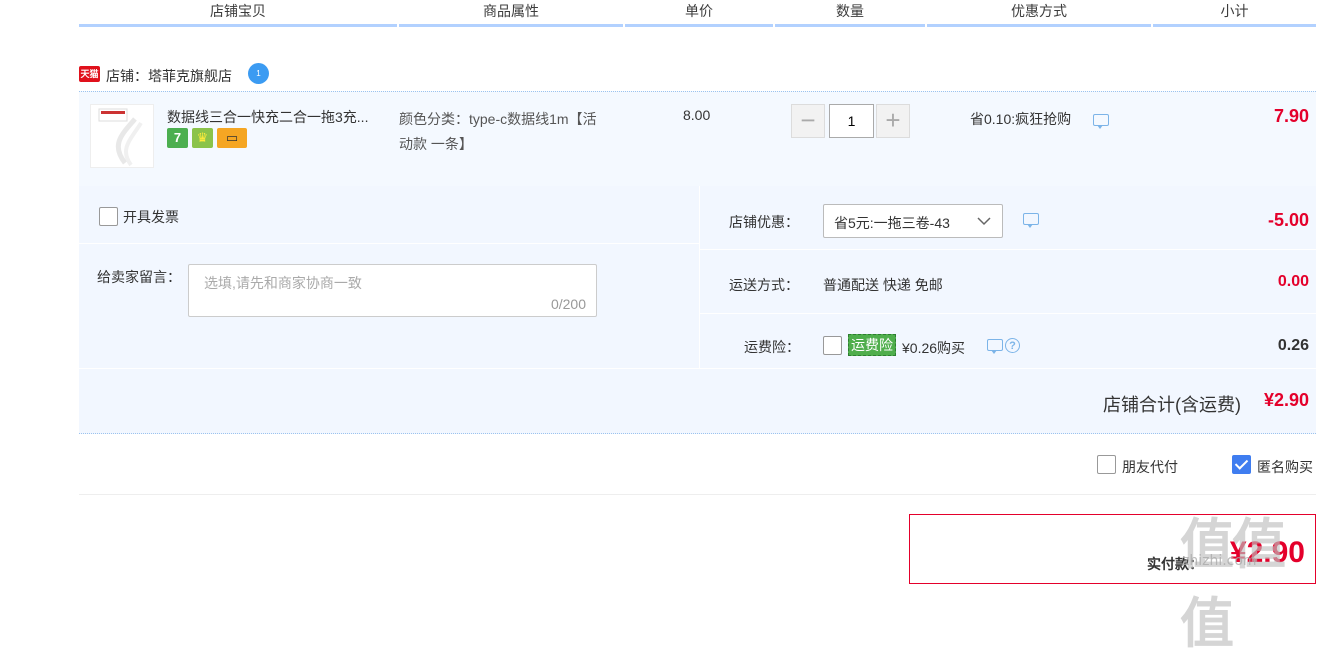 Image resolution: width=1332 pixels, height=658 pixels. What do you see at coordinates (893, 121) in the screenshot?
I see `quantity-increase-button: +` at bounding box center [893, 121].